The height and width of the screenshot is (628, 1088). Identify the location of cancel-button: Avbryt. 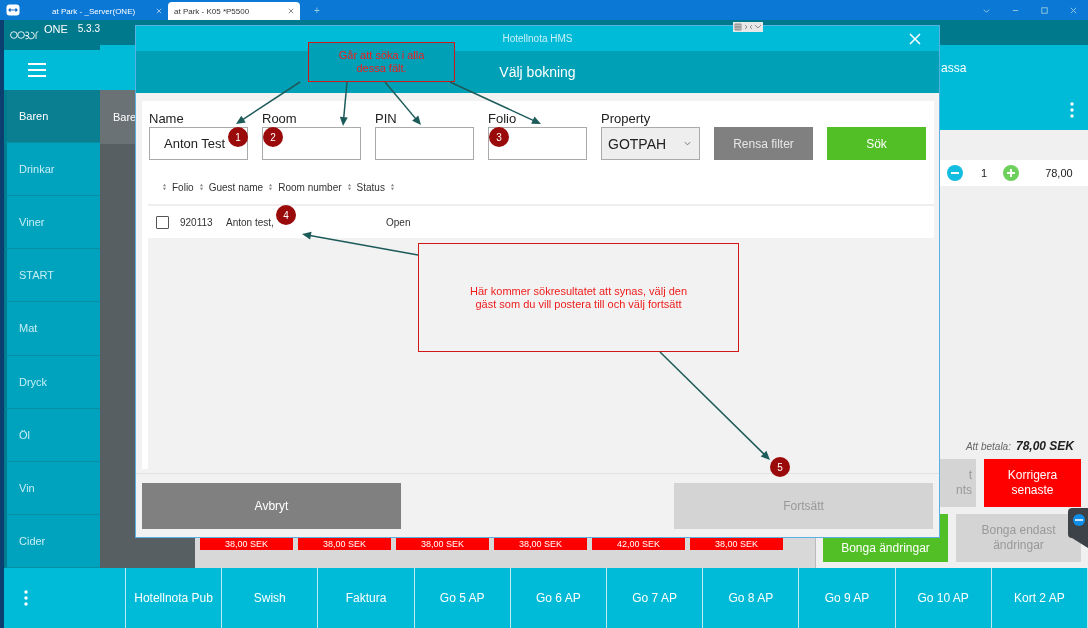
(271, 505).